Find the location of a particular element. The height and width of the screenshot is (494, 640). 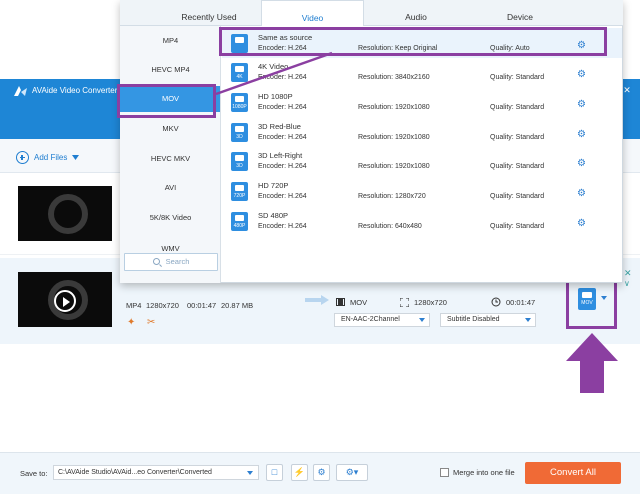

output-duration: 00:01:47 is located at coordinates (521, 302).